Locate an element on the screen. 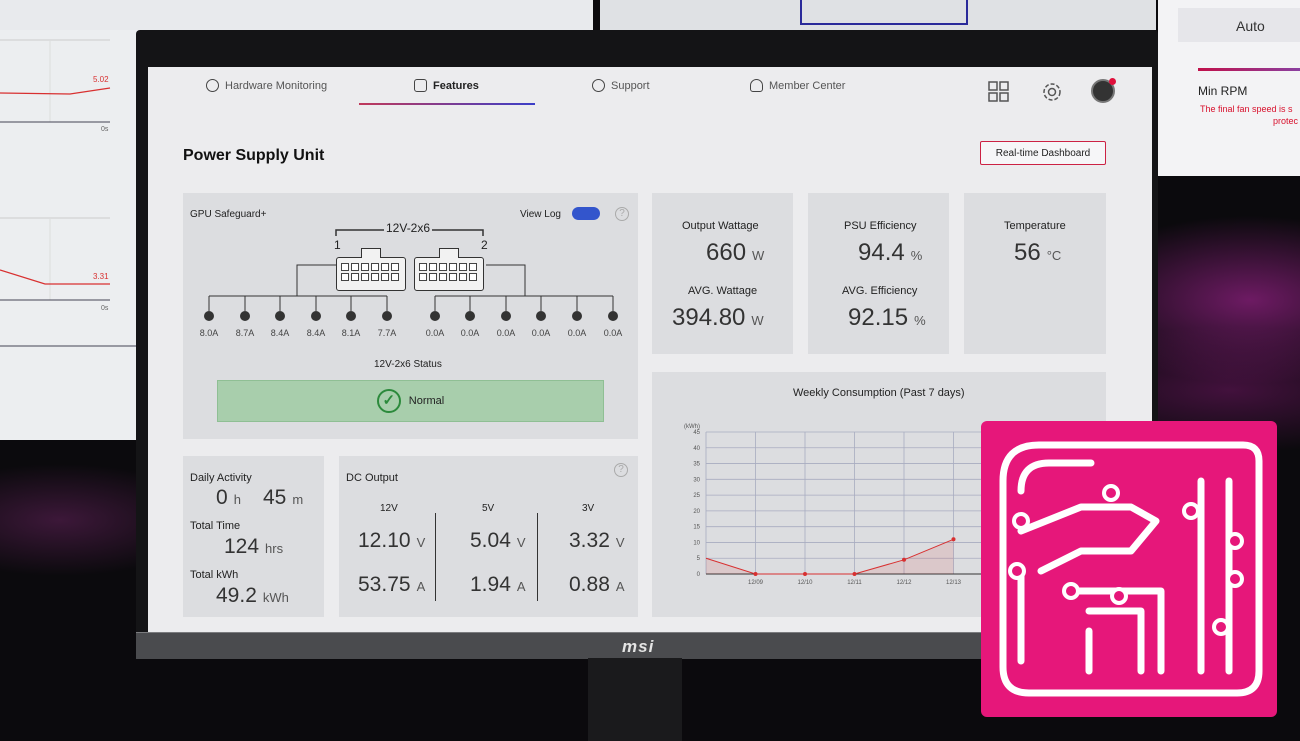  tab-label: Features is located at coordinates (456, 85).